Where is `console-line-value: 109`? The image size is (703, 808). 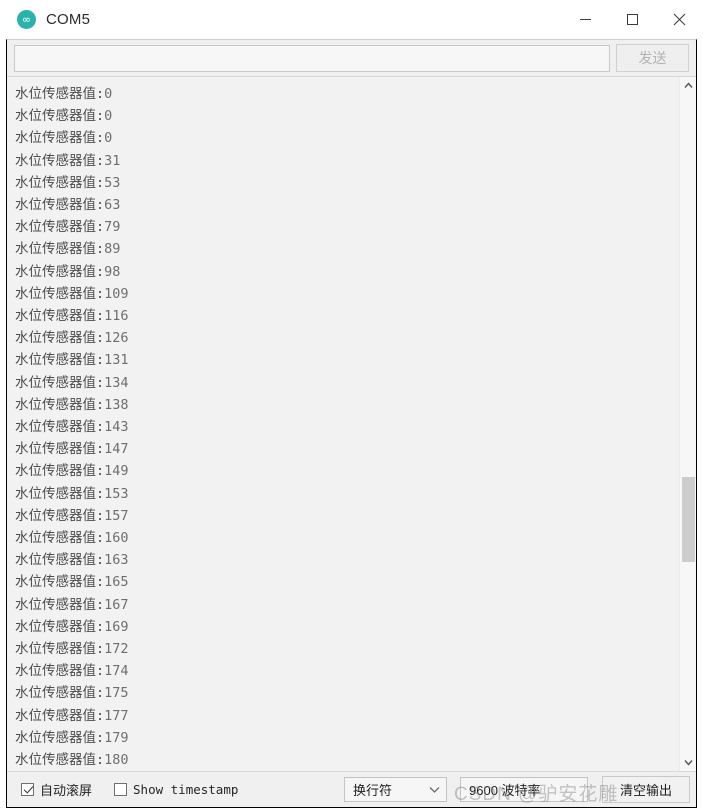 console-line-value: 109 is located at coordinates (116, 293).